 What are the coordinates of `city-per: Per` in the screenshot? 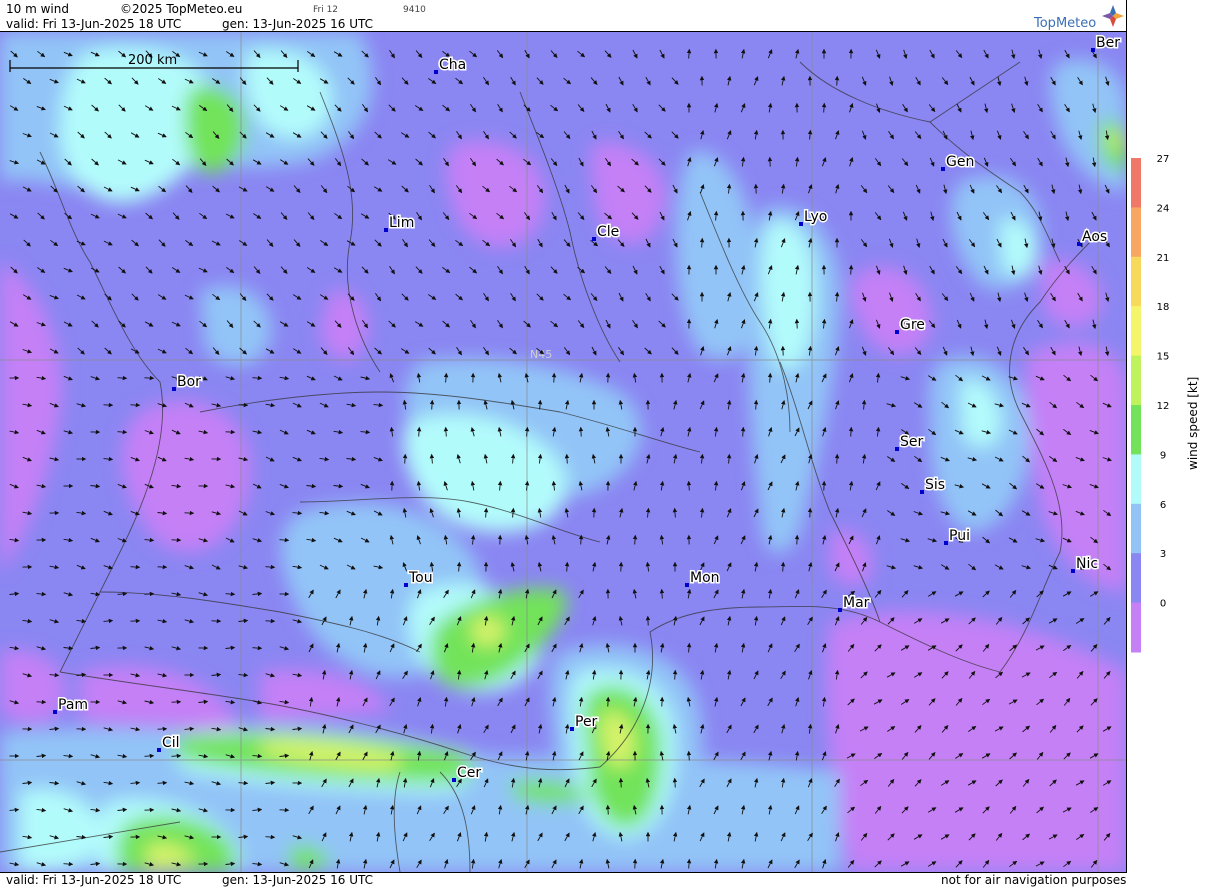 It's located at (584, 722).